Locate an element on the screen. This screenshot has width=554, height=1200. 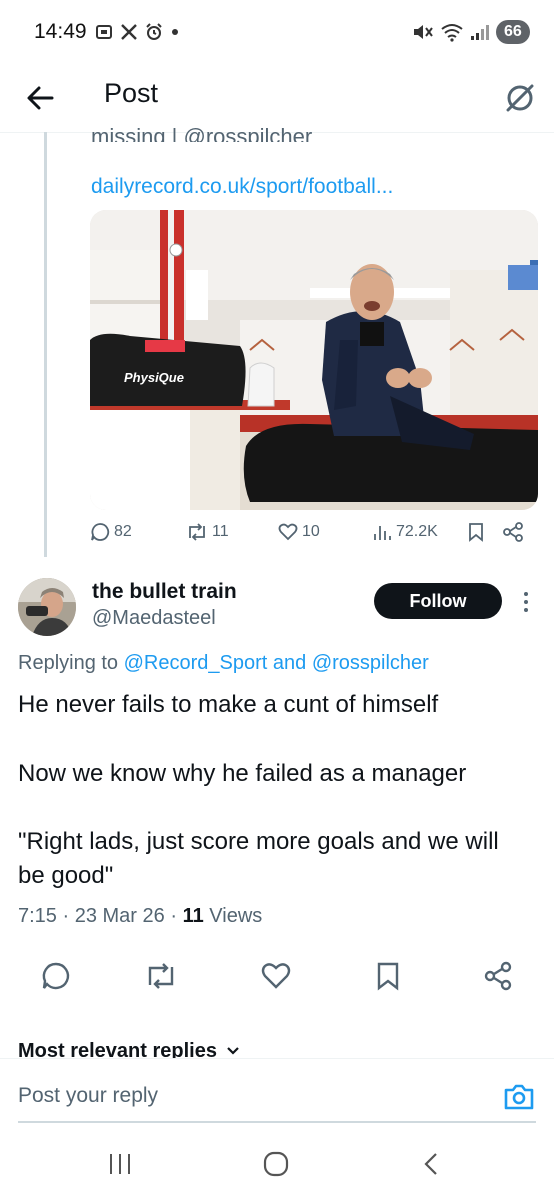
post-action-bar: 82 11 10 72.2K is located at coordinates (310, 537).